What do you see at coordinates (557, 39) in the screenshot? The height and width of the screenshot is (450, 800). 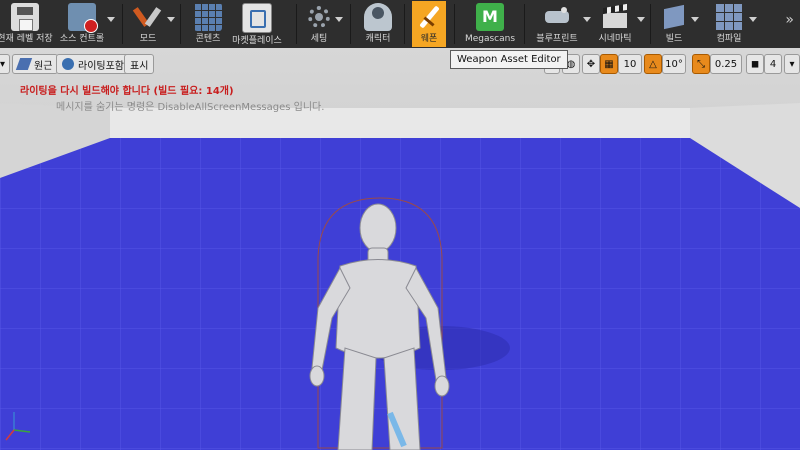 I see `blueprints-label: 블루프린트` at bounding box center [557, 39].